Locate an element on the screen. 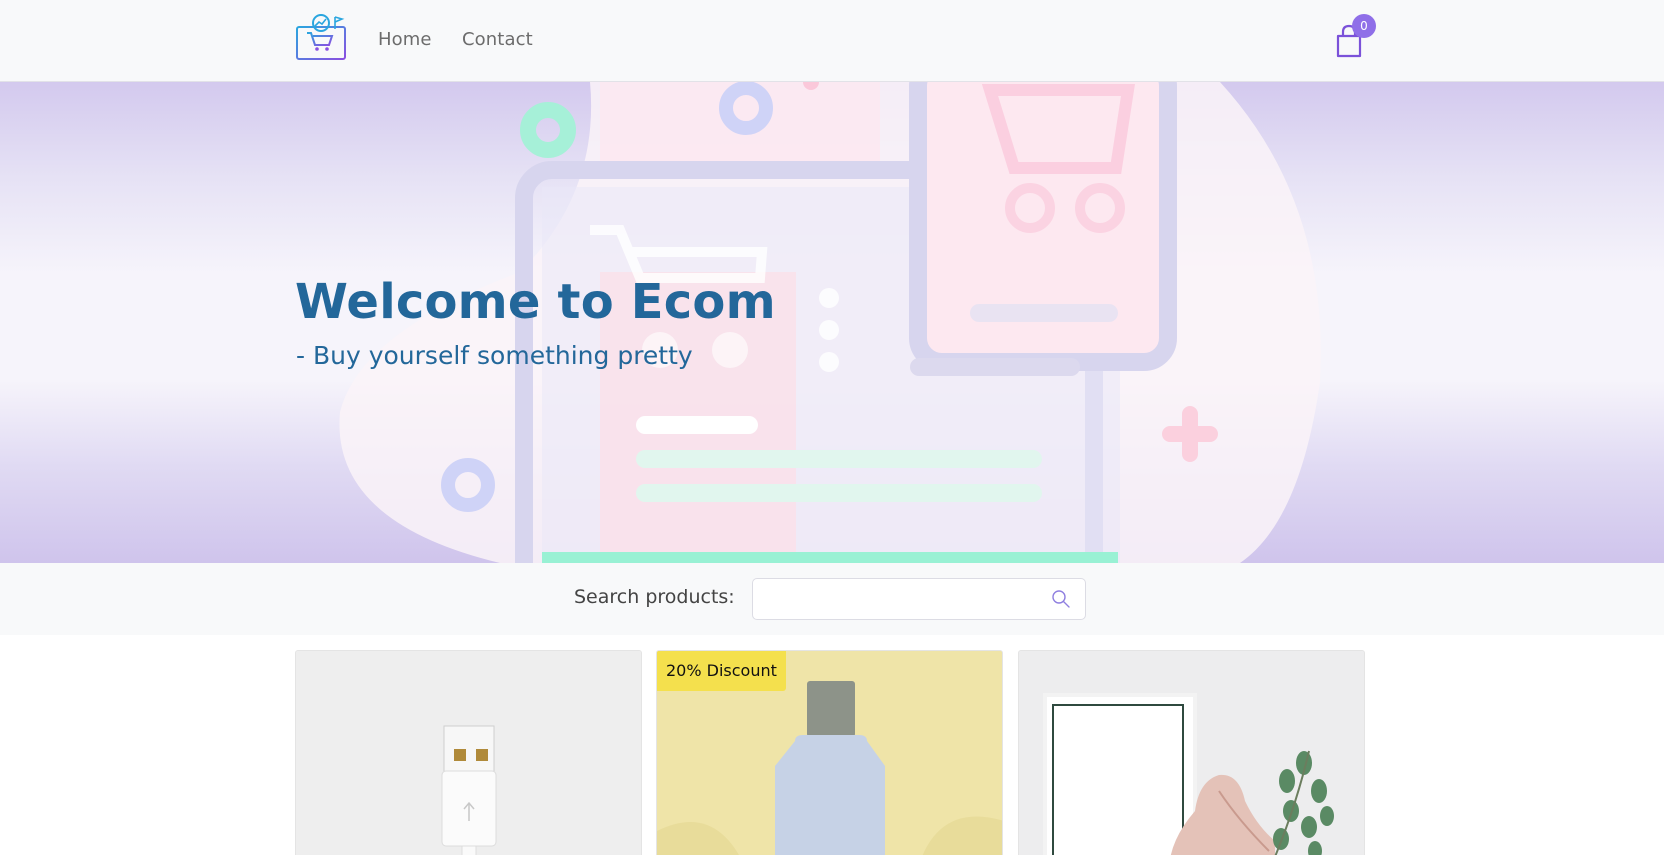 The image size is (1664, 855). logo-icon is located at coordinates (321, 41).